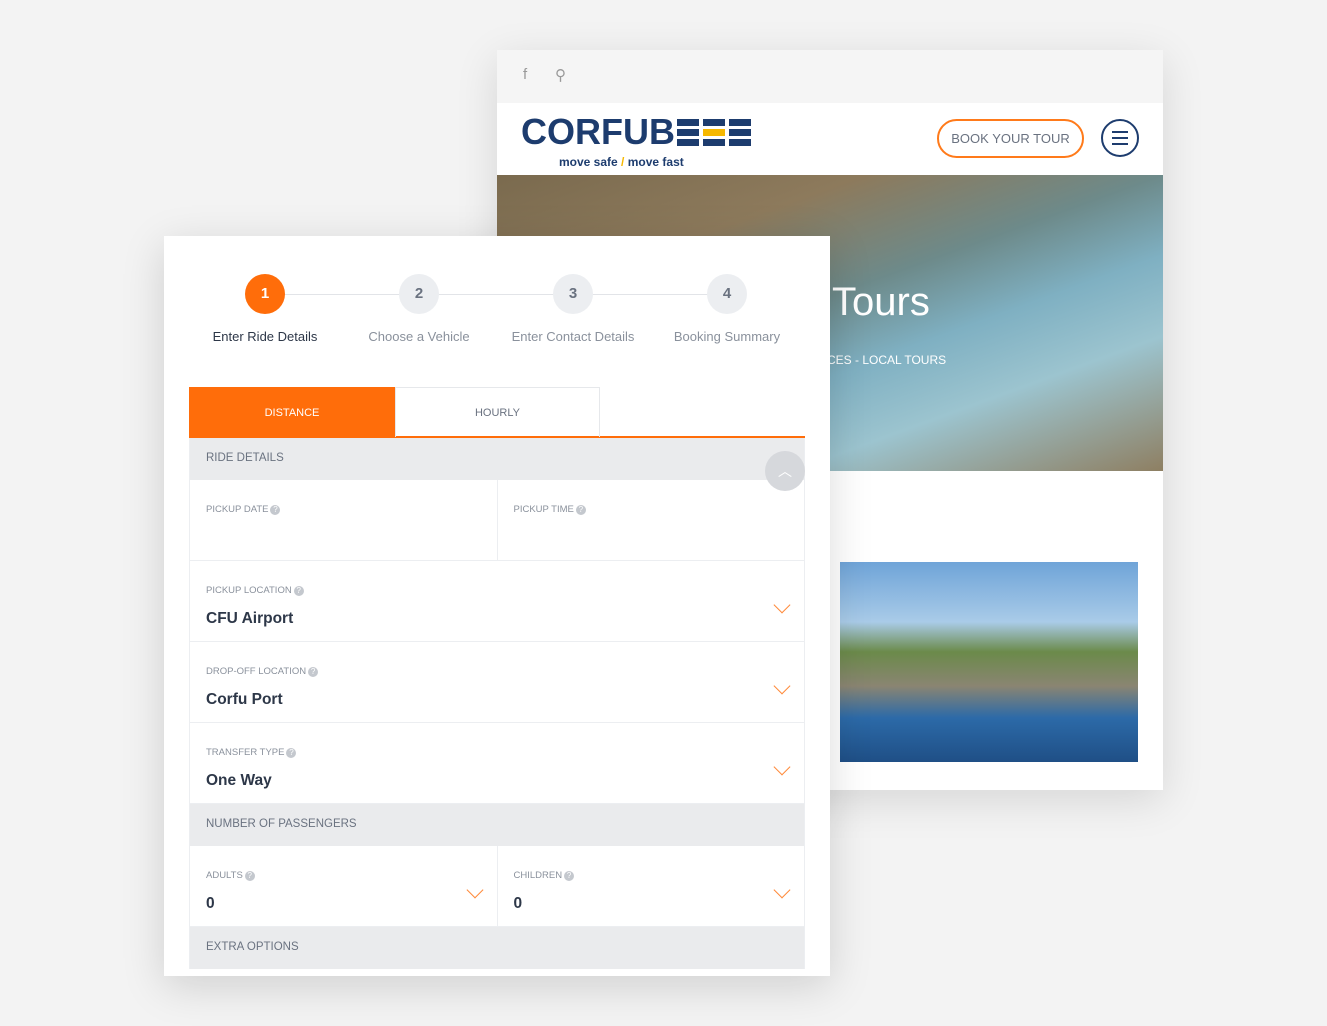 This screenshot has width=1327, height=1026. I want to click on field-label: CHILDREN, so click(538, 875).